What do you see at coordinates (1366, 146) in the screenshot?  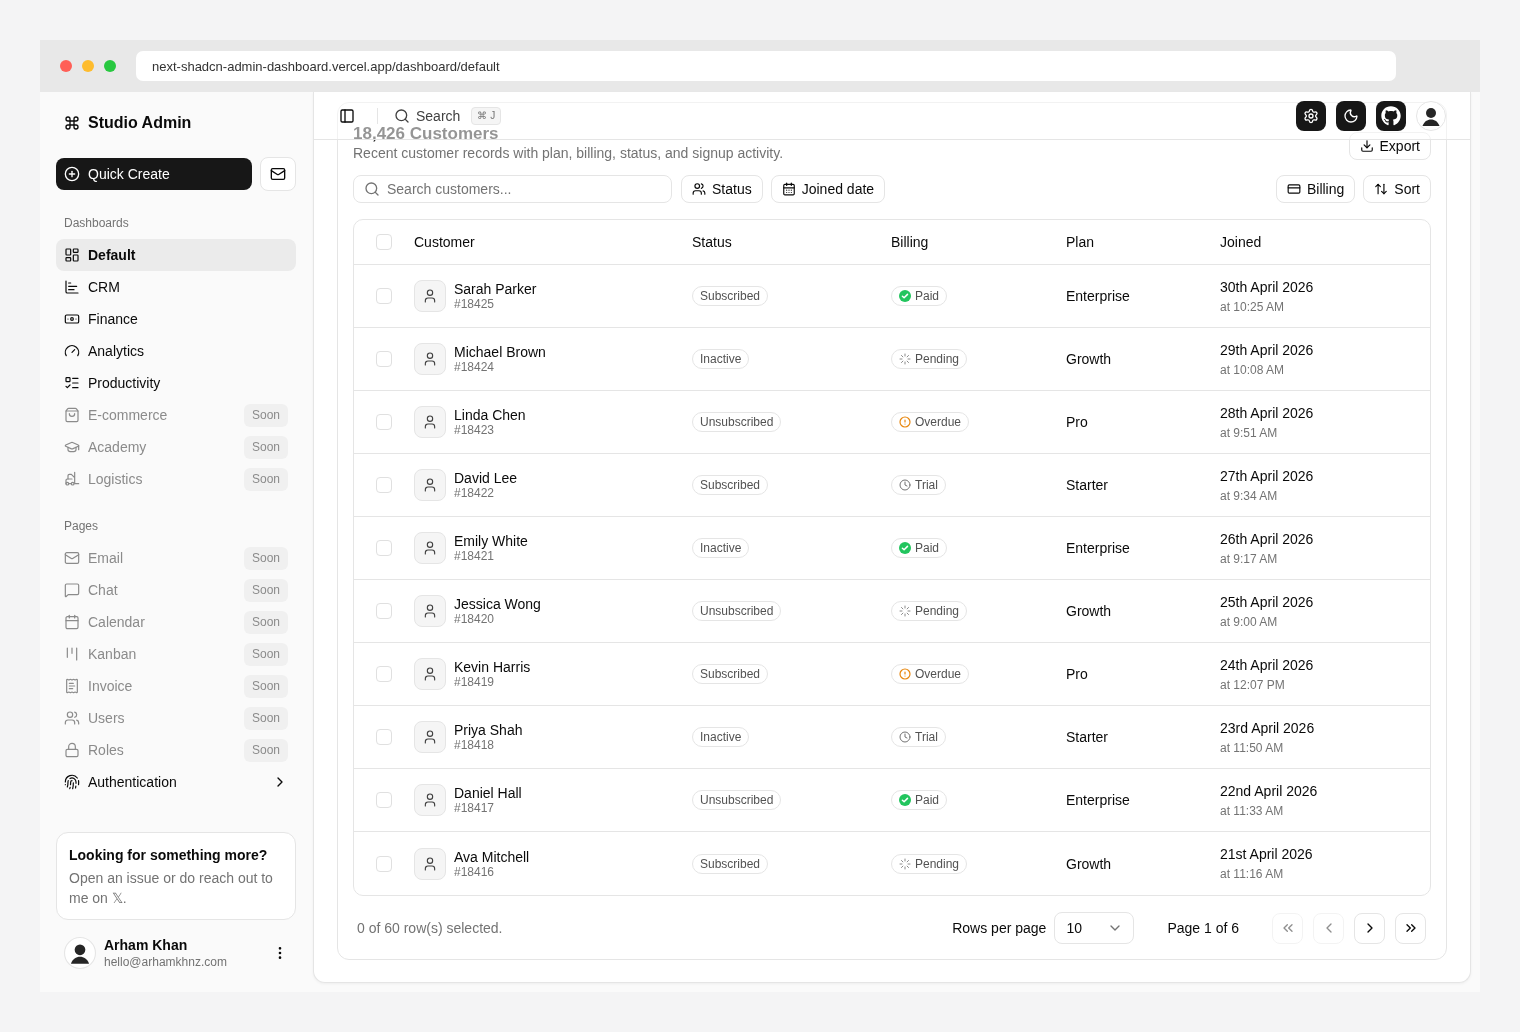 I see `download-icon` at bounding box center [1366, 146].